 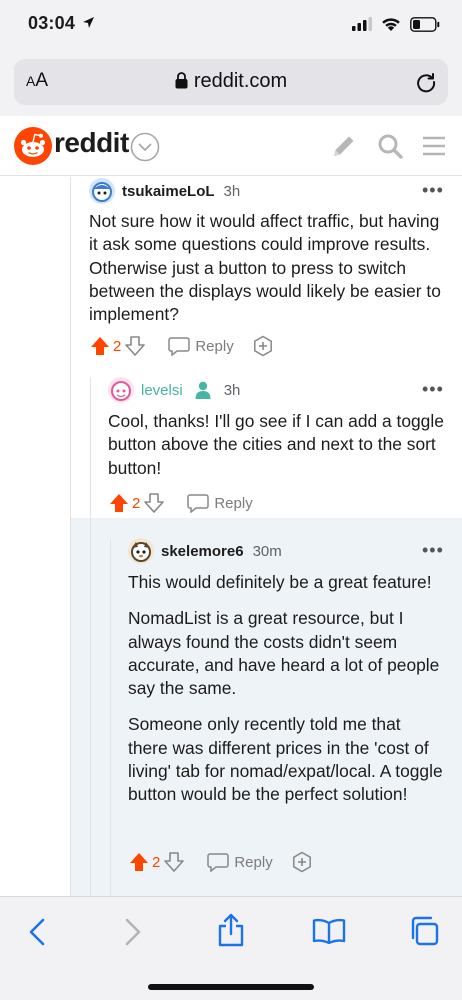 I want to click on lock-icon, so click(x=181, y=80).